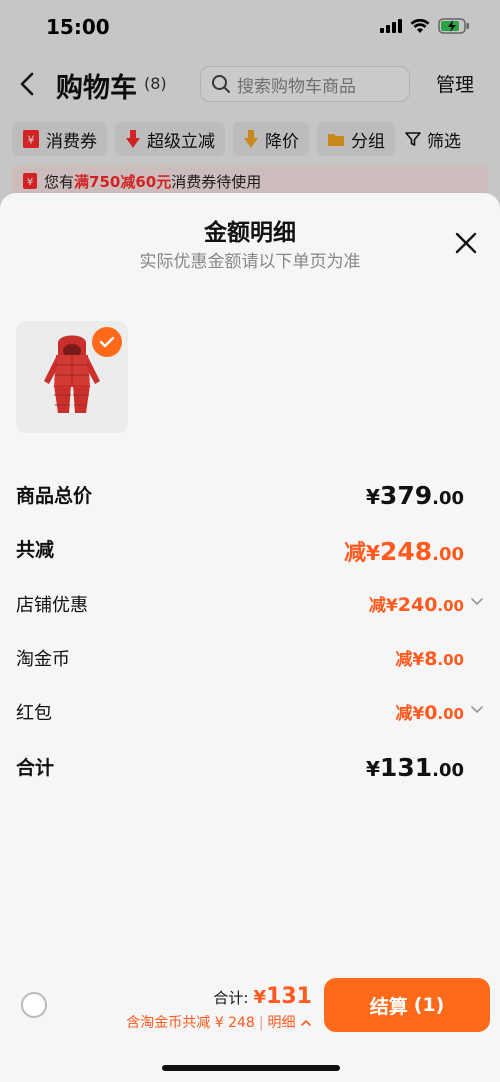 This screenshot has width=500, height=1082. I want to click on checkout-total: 合计: ¥131, so click(262, 996).